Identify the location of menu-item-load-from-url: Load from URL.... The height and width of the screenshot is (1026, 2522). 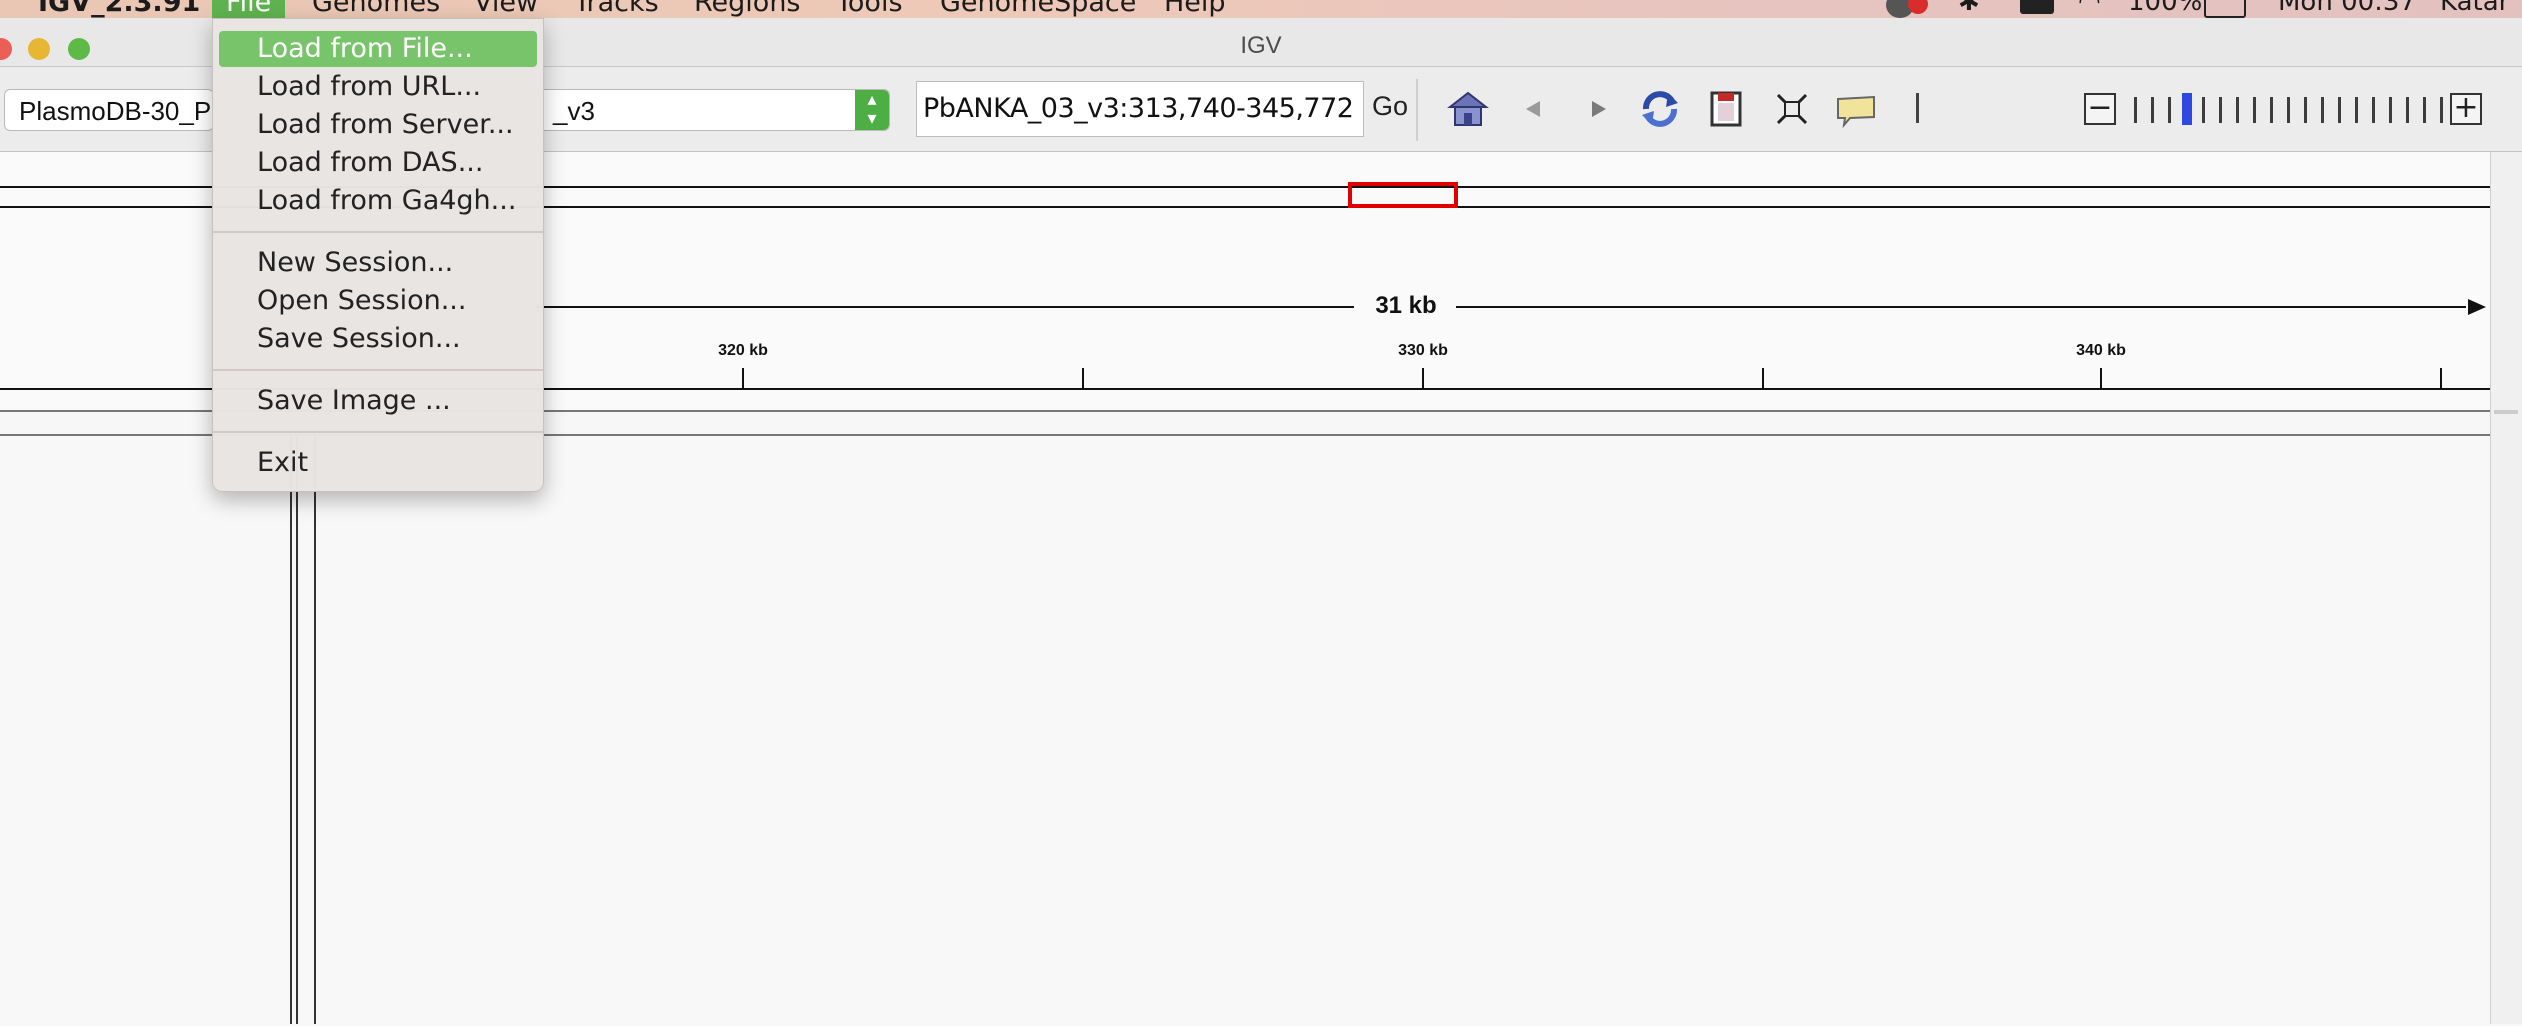
(378, 87).